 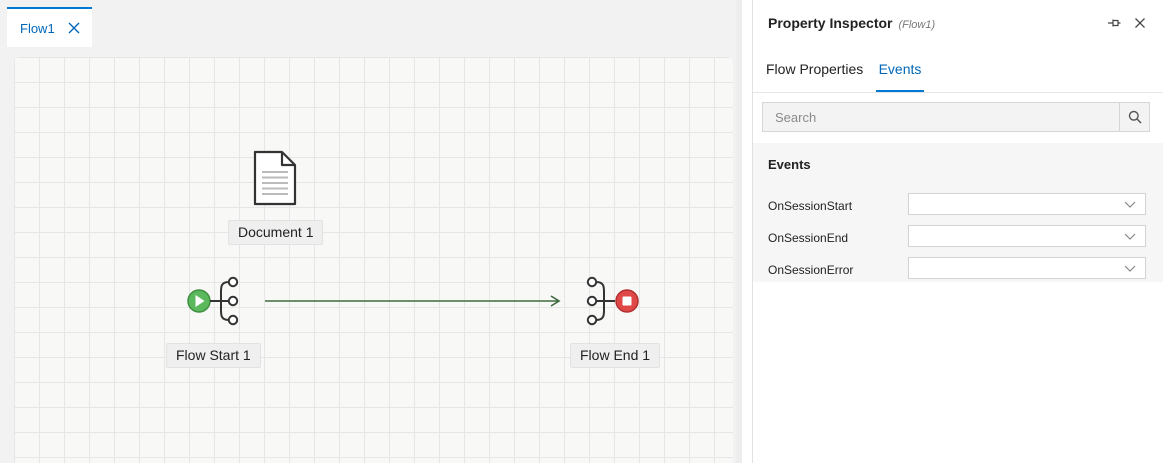 I want to click on flow-start-node, so click(x=214, y=303).